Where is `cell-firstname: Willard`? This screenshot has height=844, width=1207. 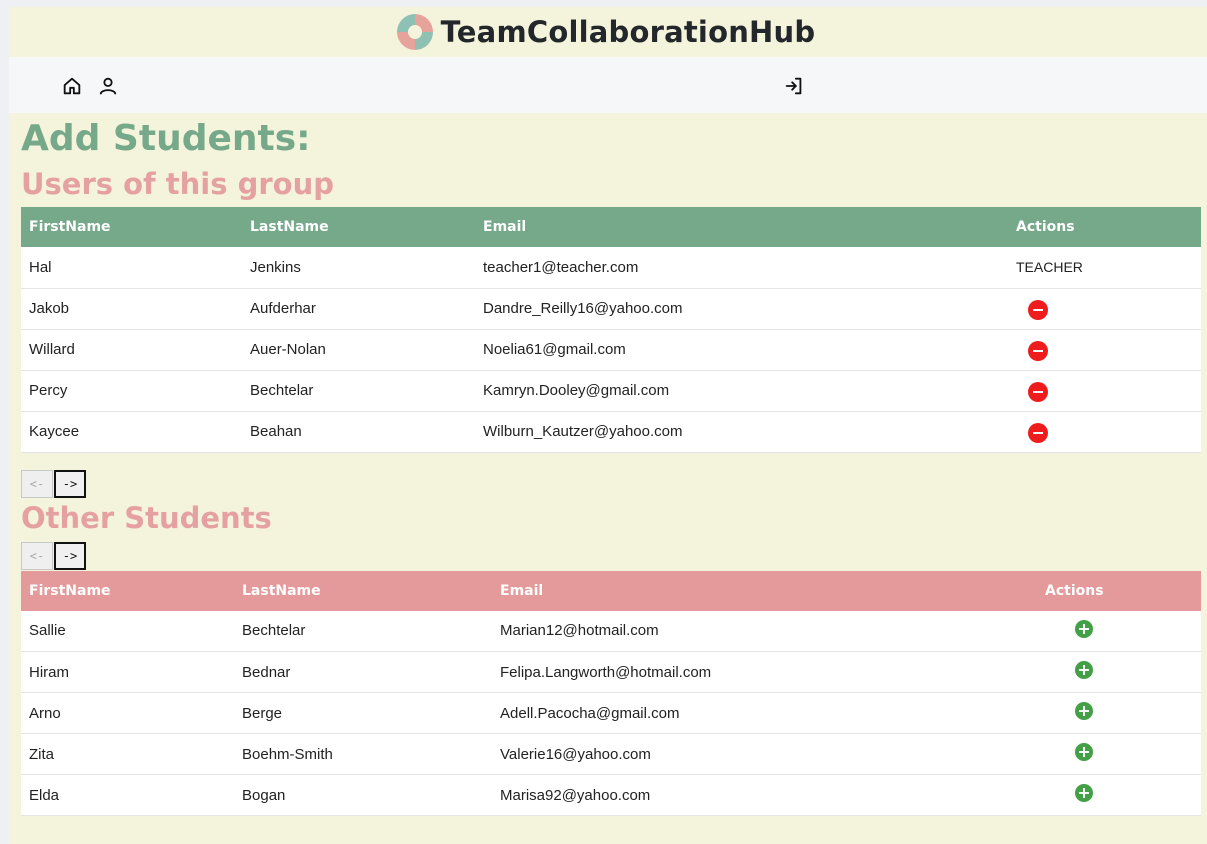
cell-firstname: Willard is located at coordinates (52, 349).